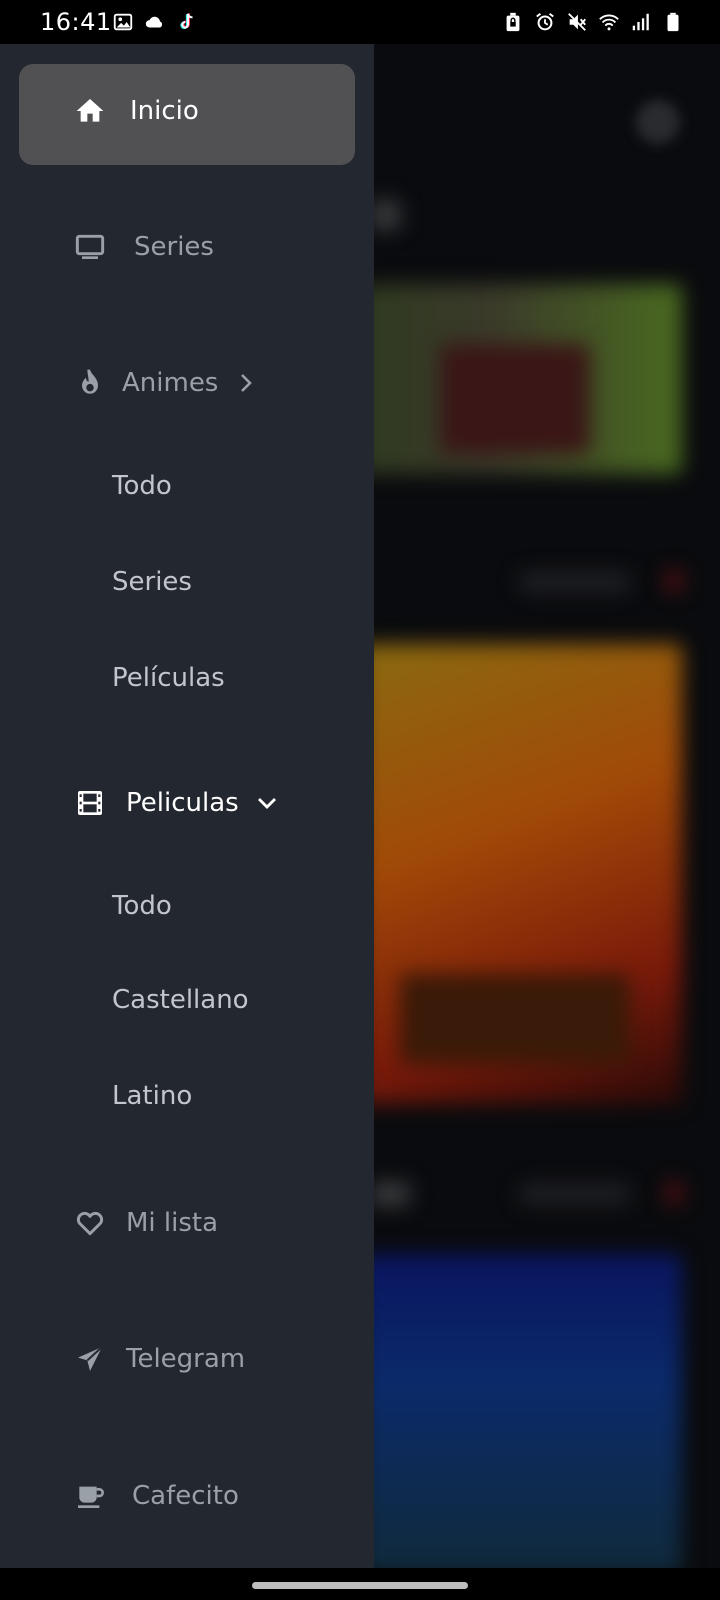 Image resolution: width=720 pixels, height=1600 pixels. I want to click on alarm-icon, so click(545, 21).